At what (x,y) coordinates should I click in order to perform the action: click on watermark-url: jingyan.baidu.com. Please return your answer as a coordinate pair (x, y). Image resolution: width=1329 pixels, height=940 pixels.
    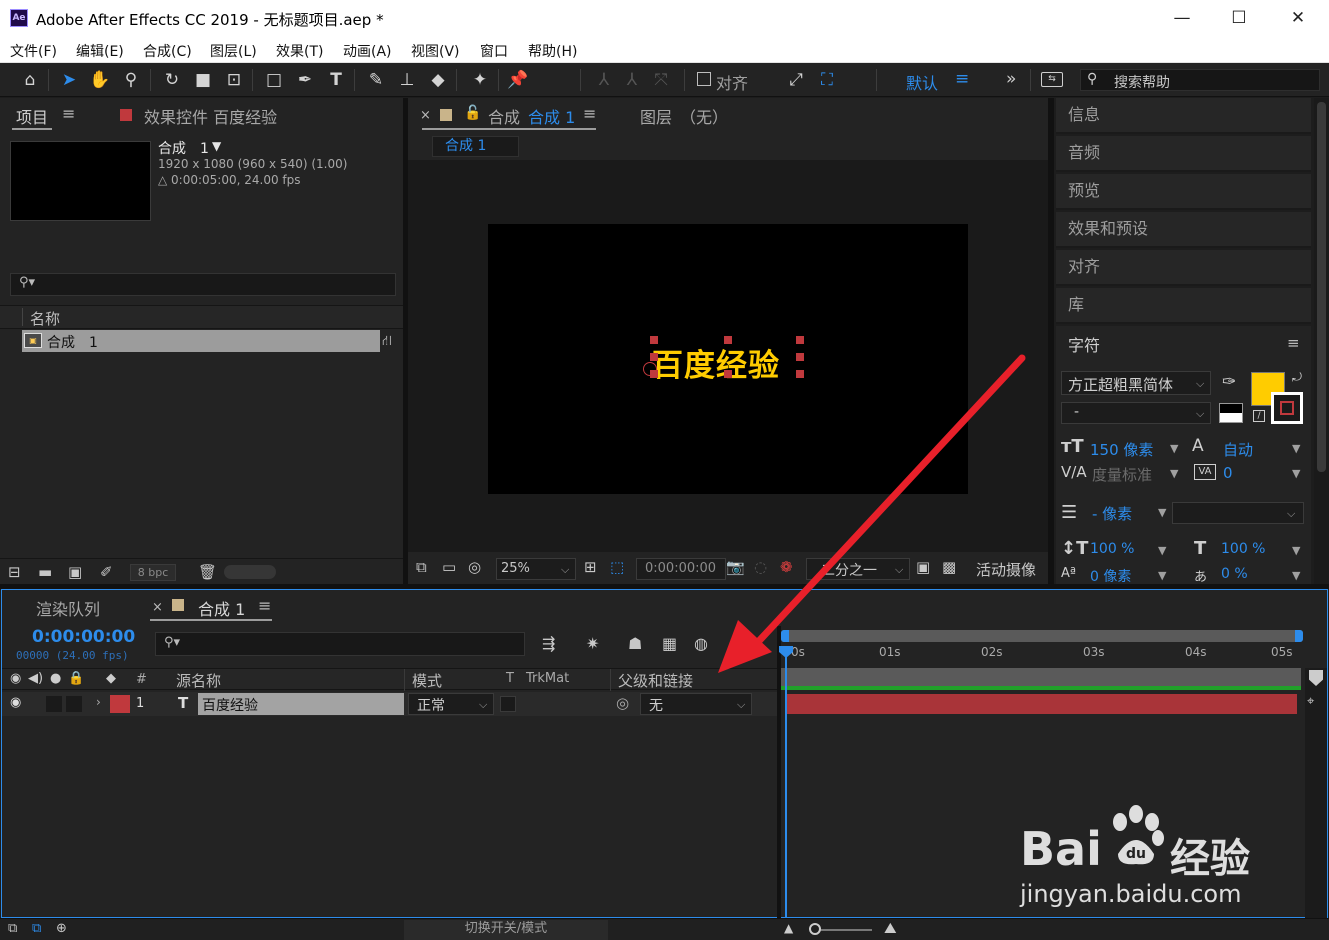
    Looking at the image, I should click on (1131, 894).